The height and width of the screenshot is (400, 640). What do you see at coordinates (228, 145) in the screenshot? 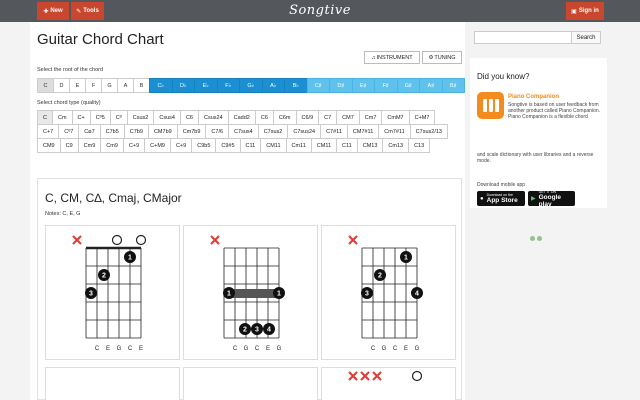
I see `chord-type-button: C9#5` at bounding box center [228, 145].